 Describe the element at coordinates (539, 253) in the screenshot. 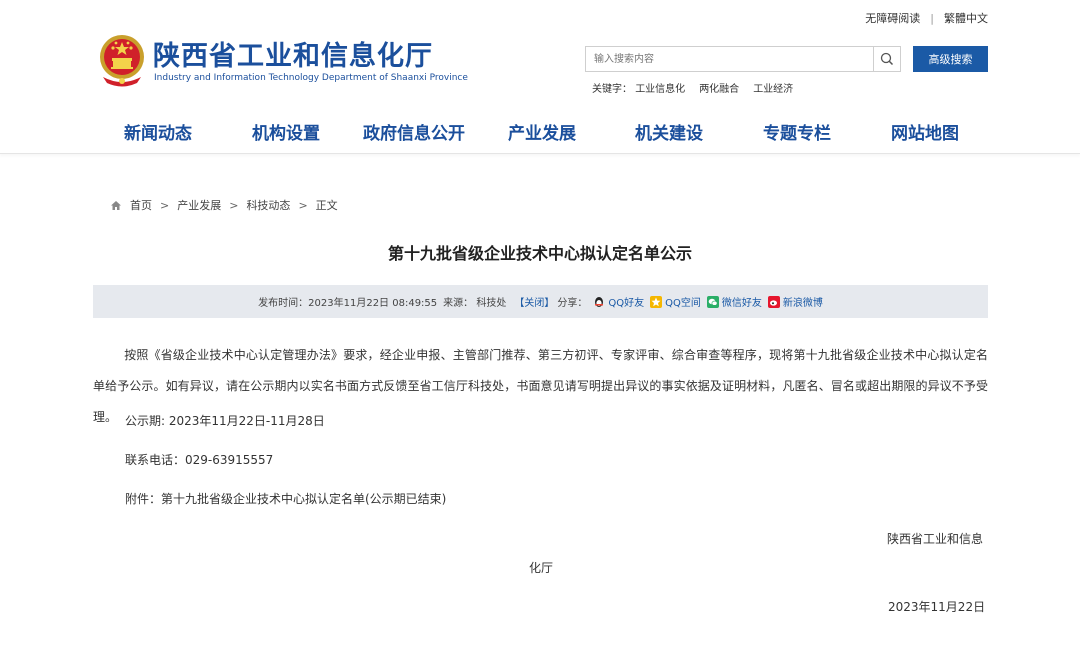

I see `article-title: 第十九批省级企业技术中心拟认定名单公示` at that location.